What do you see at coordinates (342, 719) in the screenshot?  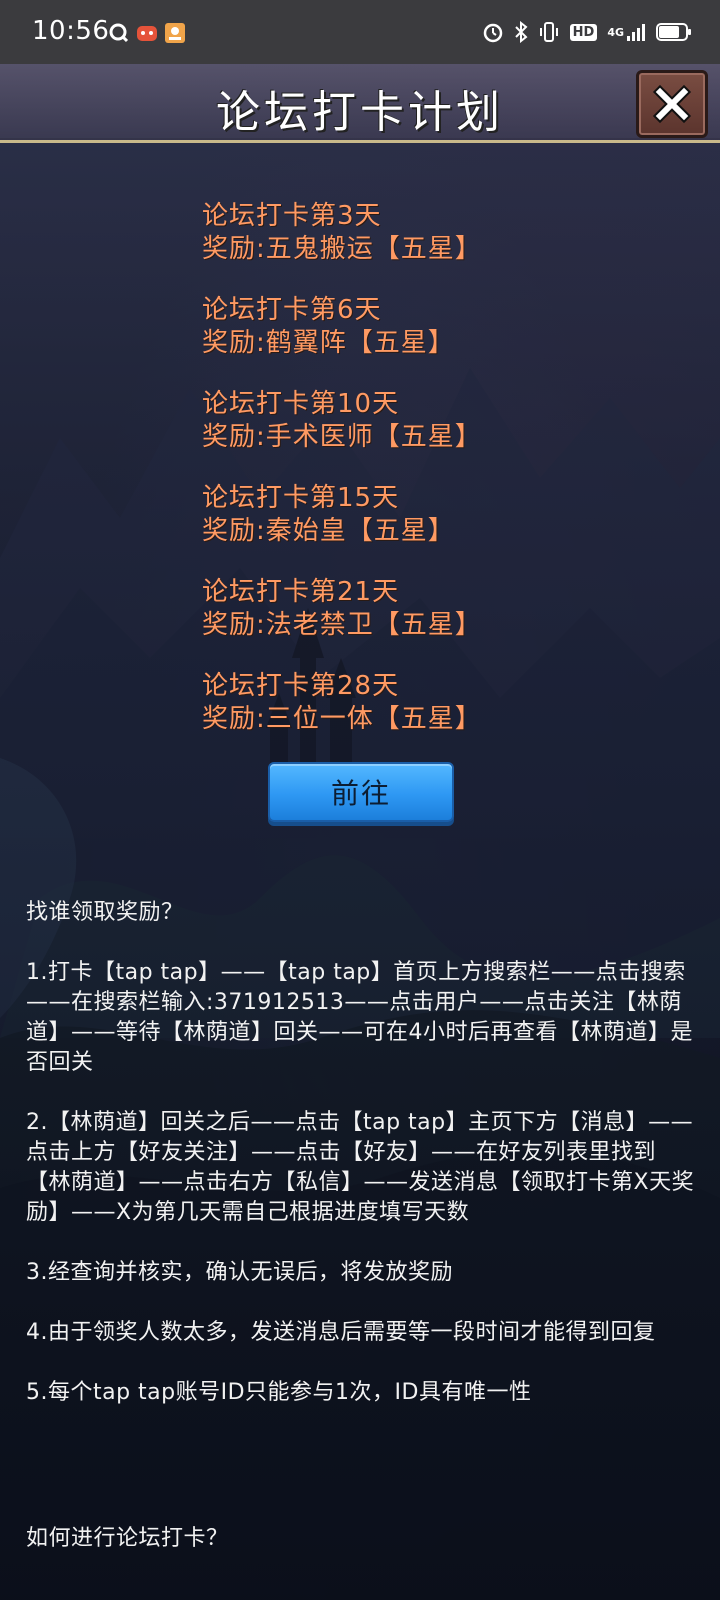 I see `reward-prize: 奖励:三位一体【五星】` at bounding box center [342, 719].